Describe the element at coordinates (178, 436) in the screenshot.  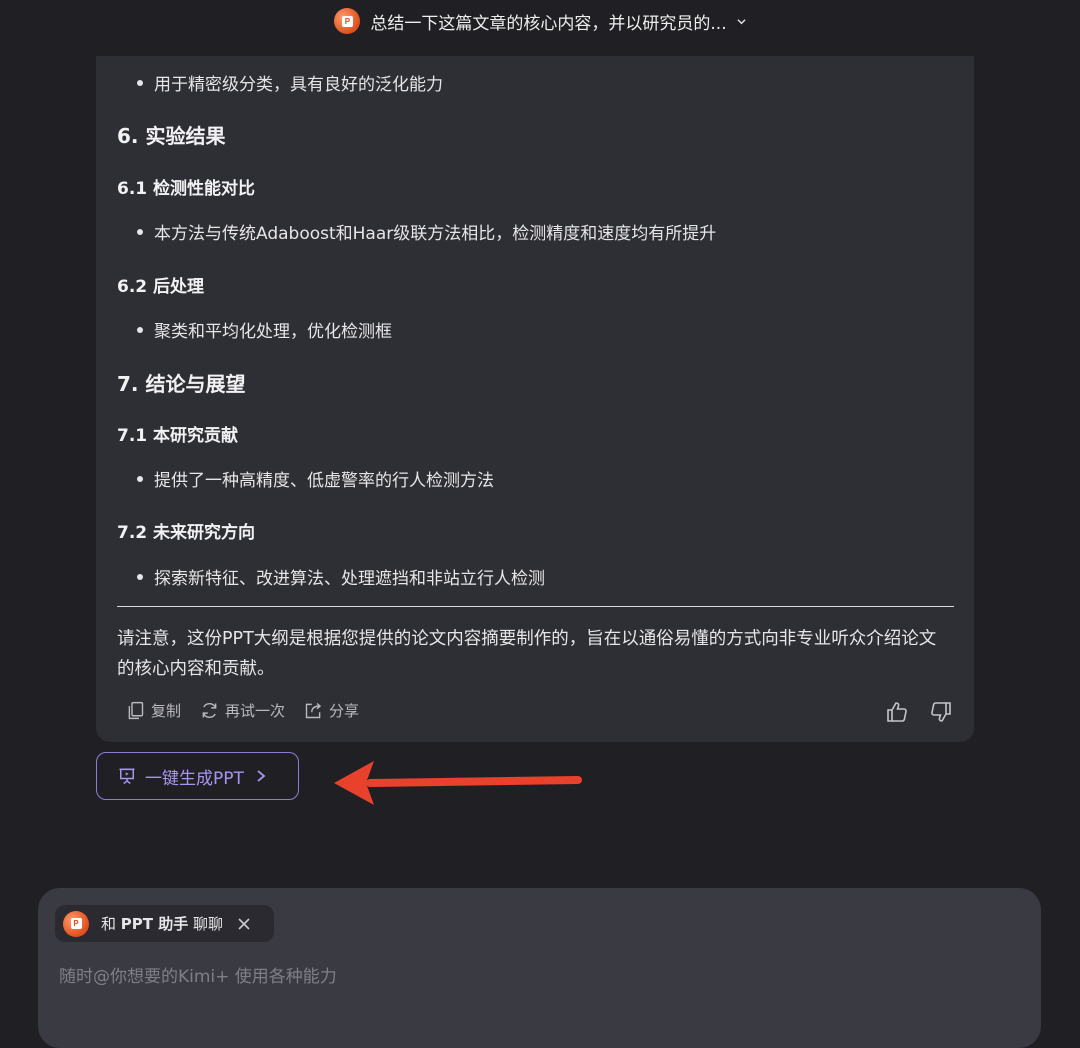
I see `subsection-heading-7-1: 7.1 本研究贡献` at that location.